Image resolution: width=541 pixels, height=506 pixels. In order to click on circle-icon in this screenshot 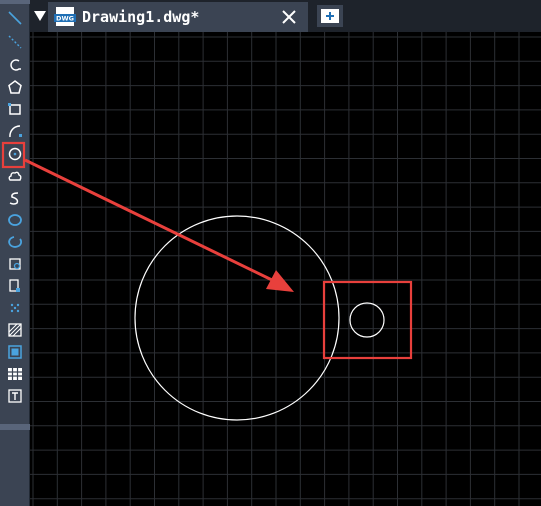, I will do `click(15, 154)`.